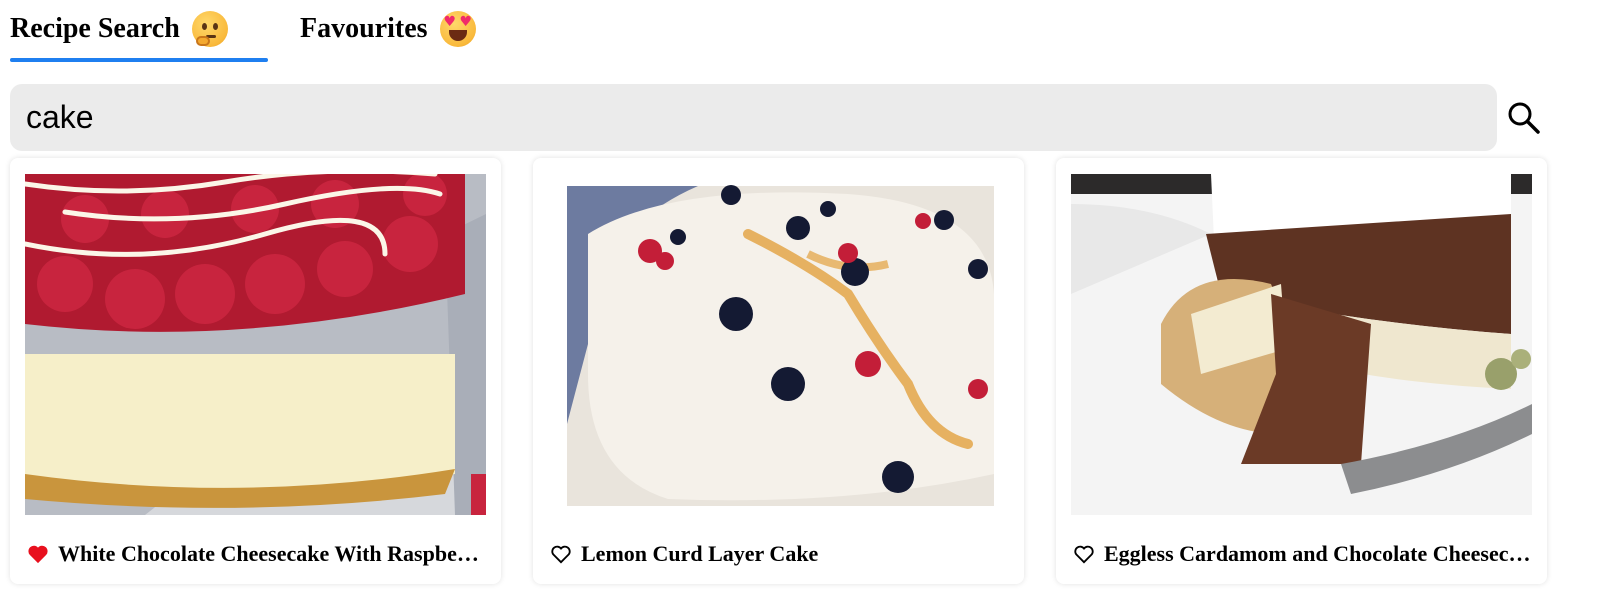 This screenshot has height=614, width=1608. I want to click on search-bar, so click(780, 117).